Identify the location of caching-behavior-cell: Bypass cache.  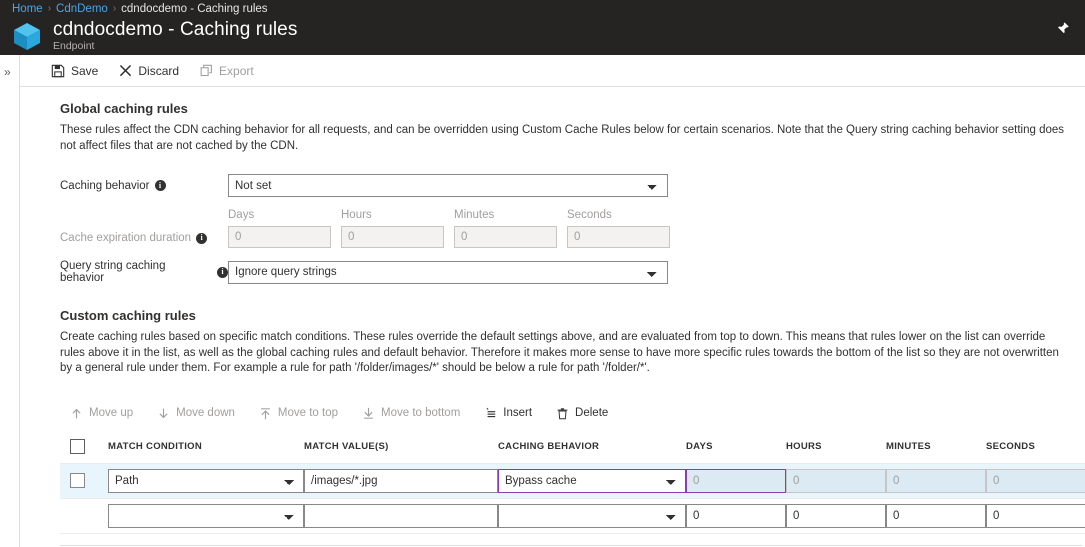
(592, 481).